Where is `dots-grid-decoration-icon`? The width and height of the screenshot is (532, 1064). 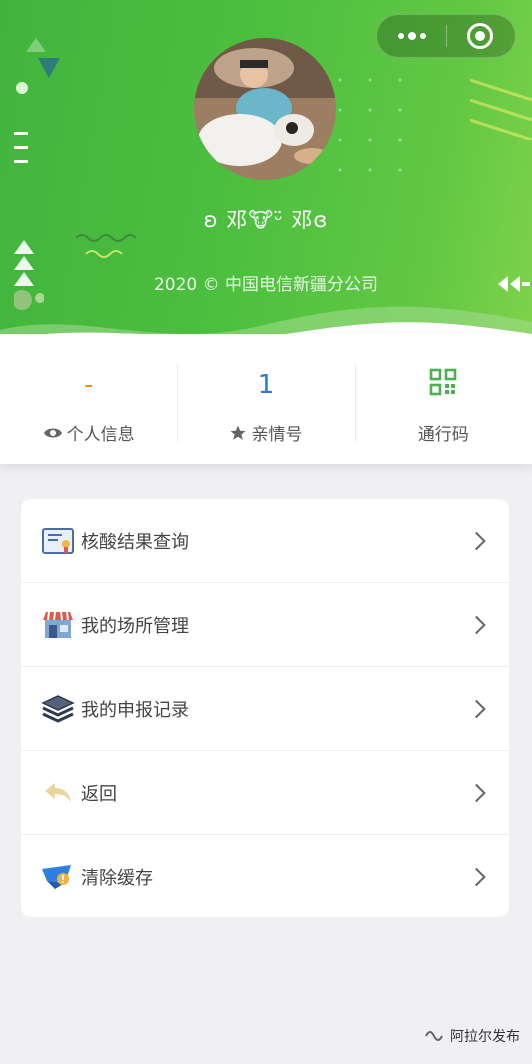 dots-grid-decoration-icon is located at coordinates (370, 125).